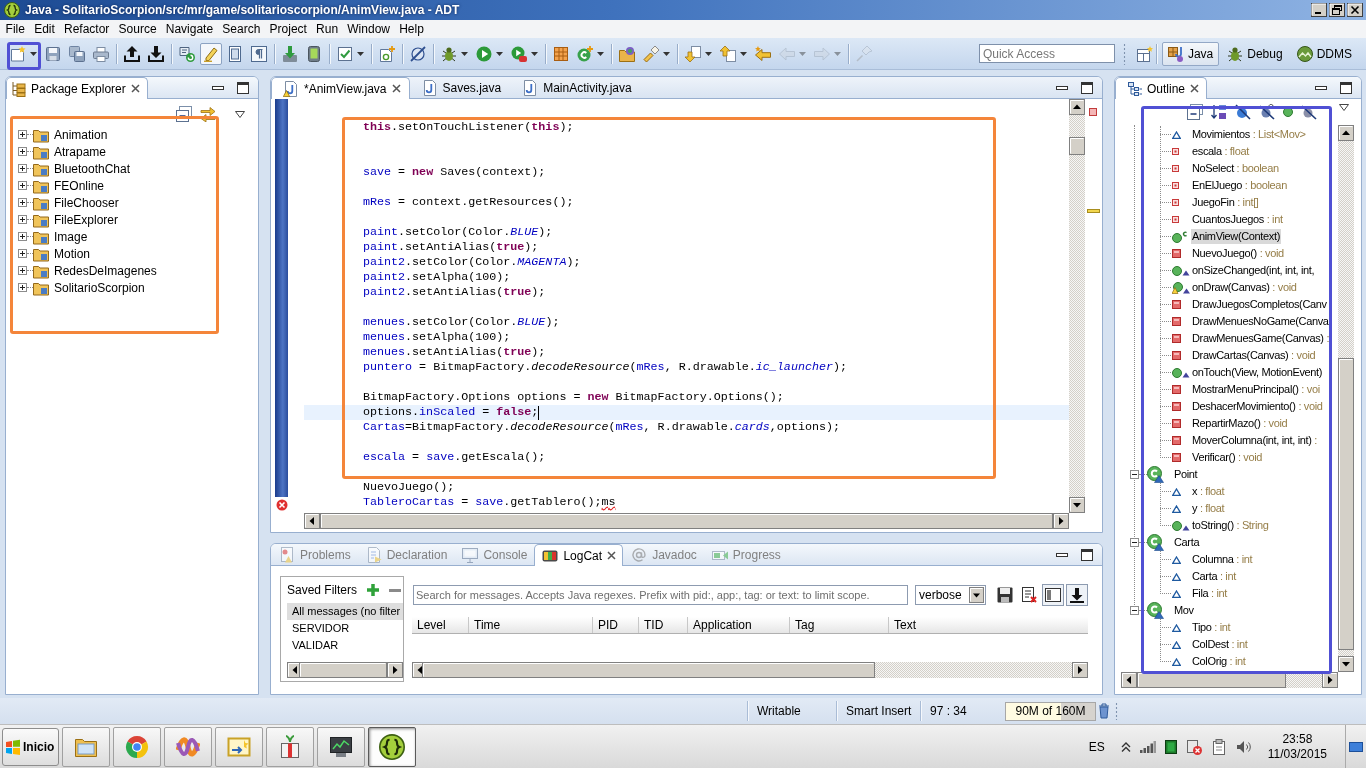  Describe the element at coordinates (80, 151) in the screenshot. I see `tree-item: Atrapame` at that location.